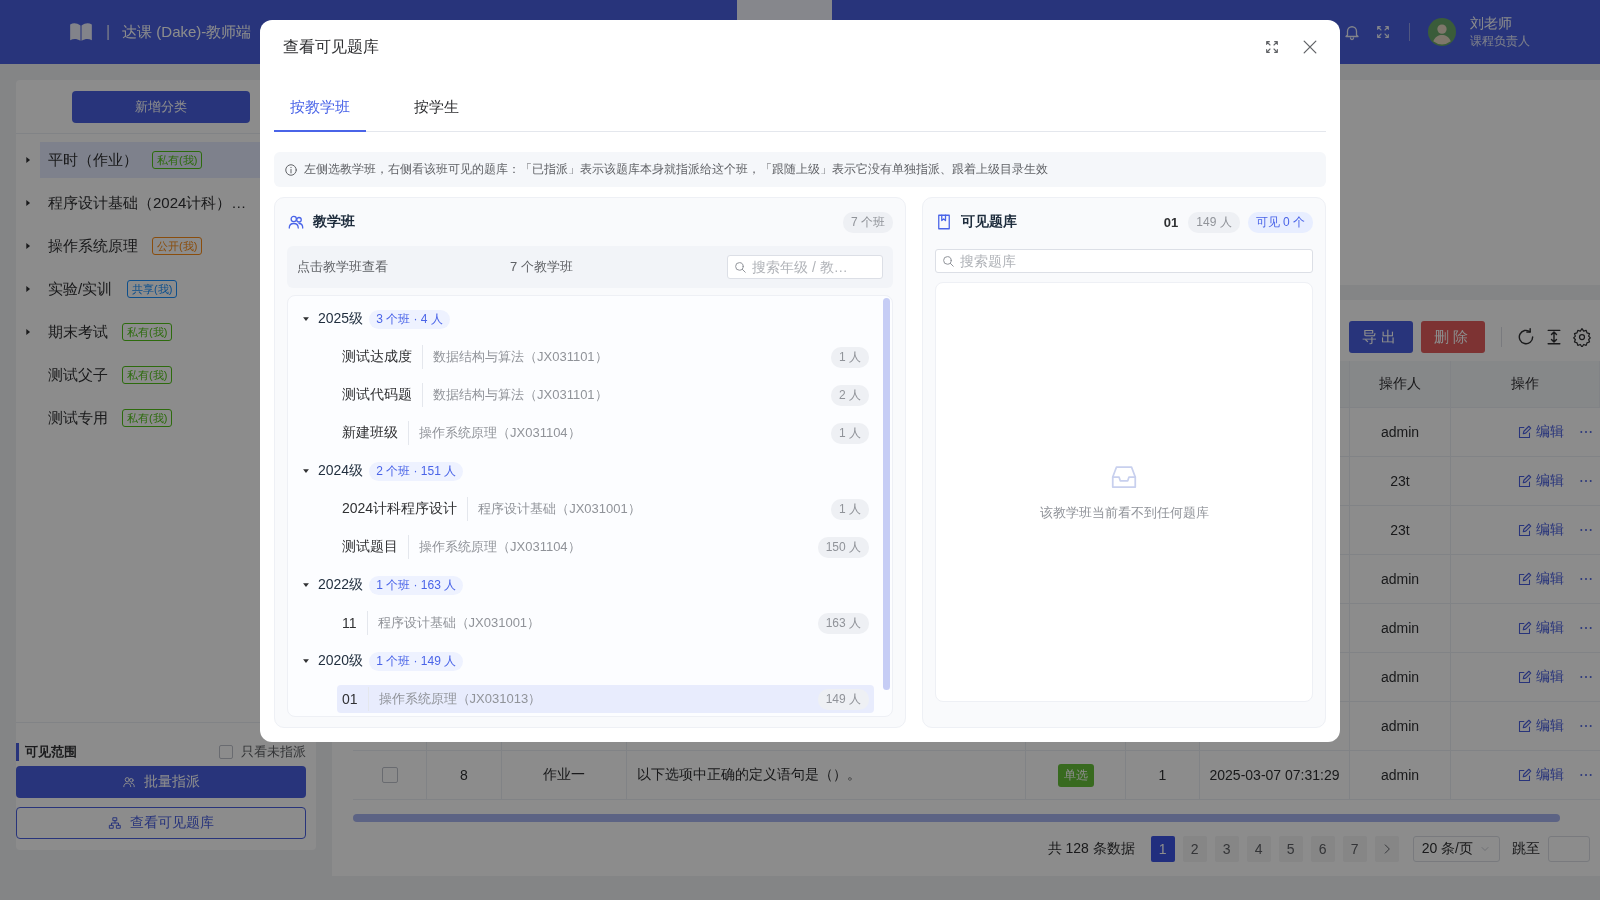 This screenshot has width=1600, height=900. I want to click on table-cell: 2025-03-07 07:31:29, so click(1274, 775).